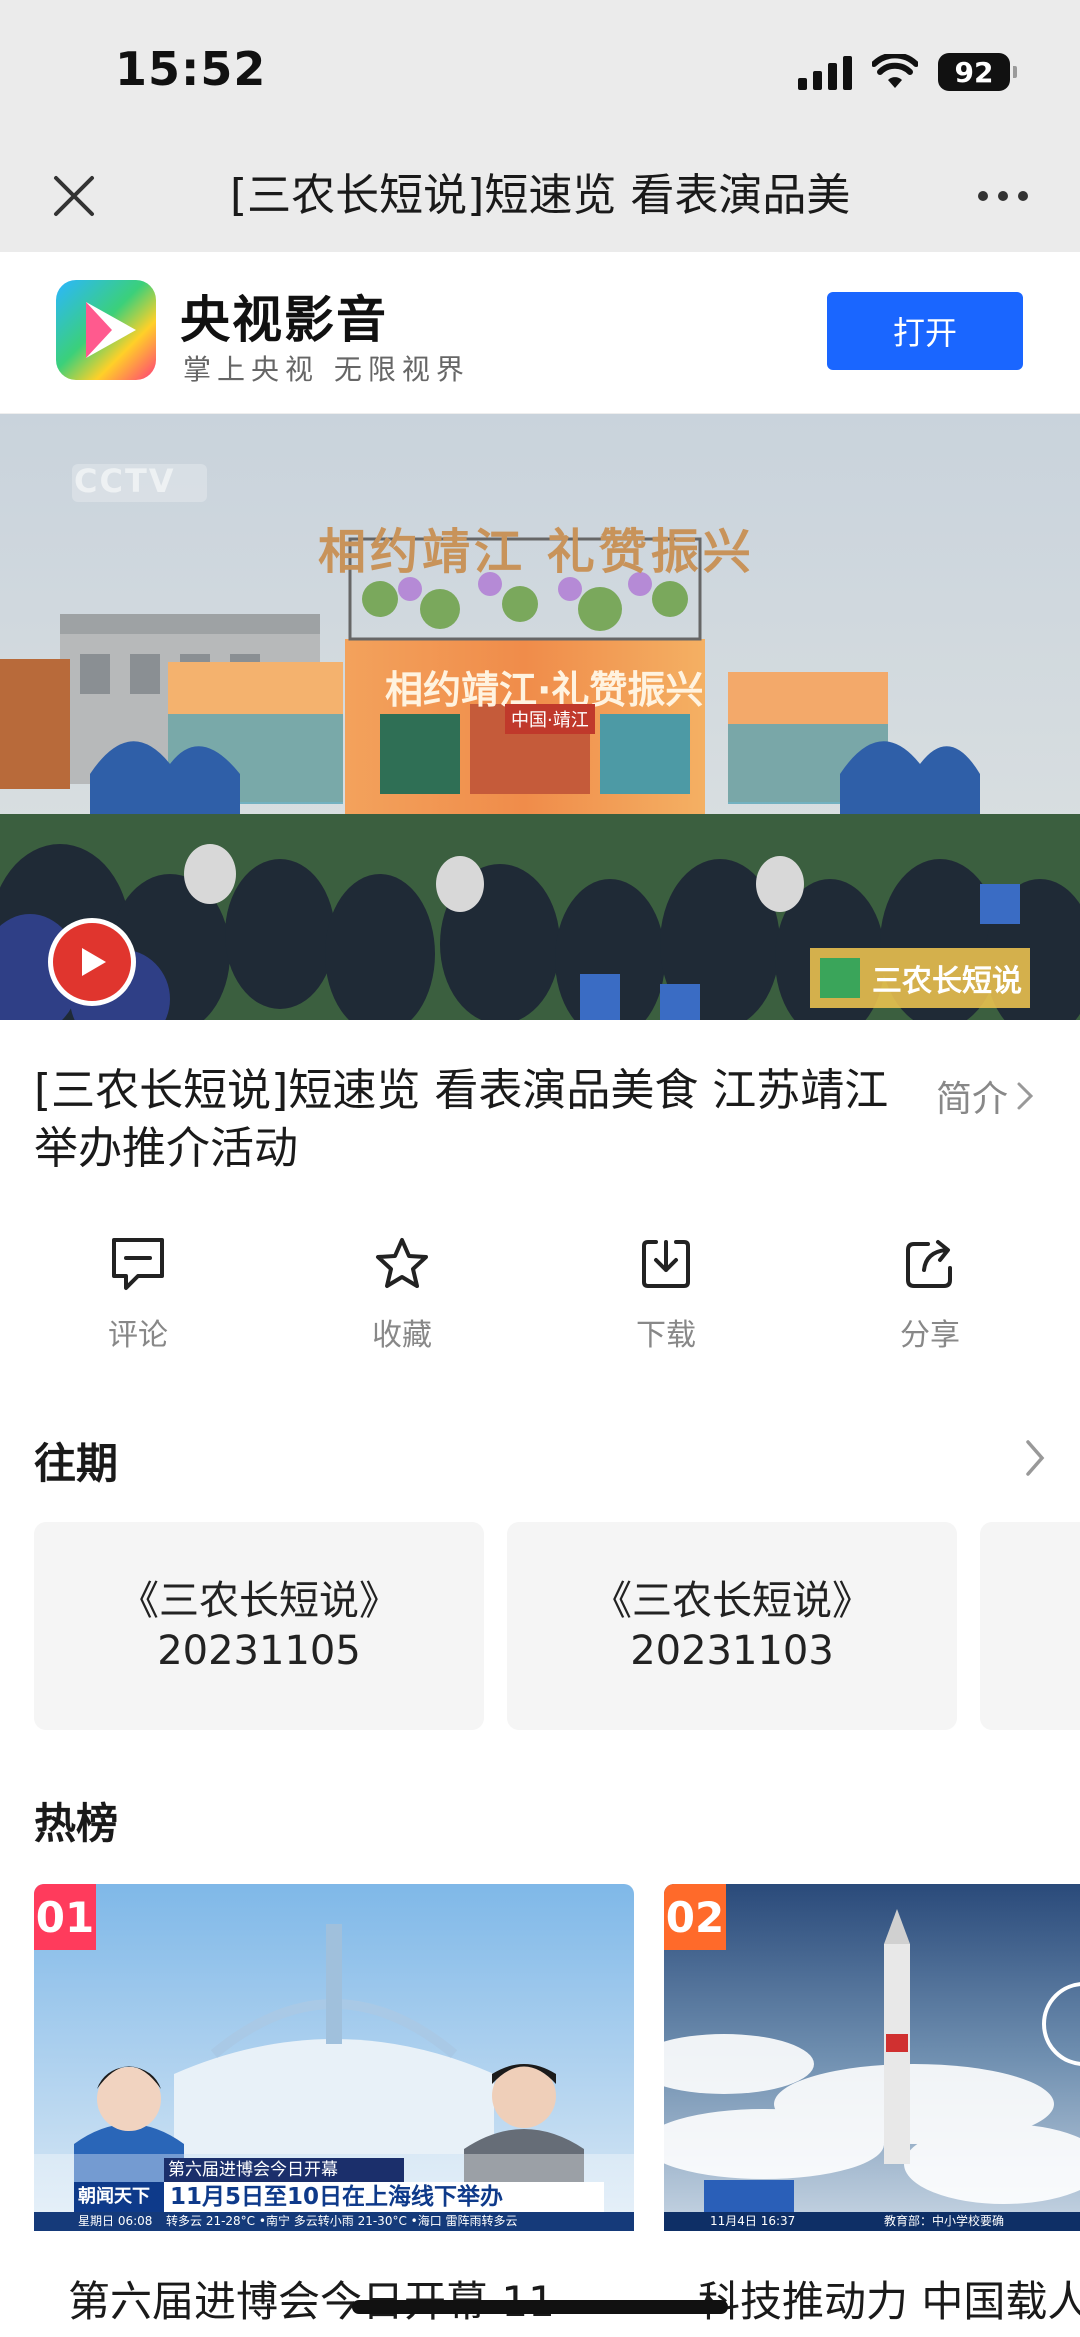 This screenshot has height=2337, width=1080. I want to click on download-icon, so click(666, 1264).